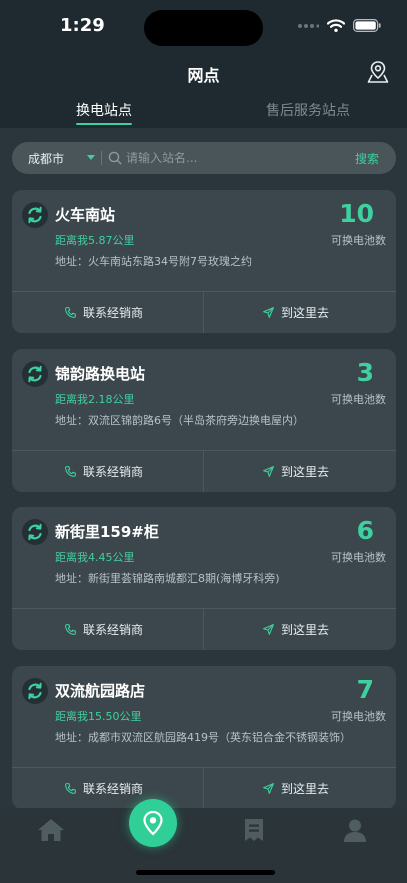 The width and height of the screenshot is (407, 883). Describe the element at coordinates (95, 240) in the screenshot. I see `station-distance: 距离我5.87公里` at that location.